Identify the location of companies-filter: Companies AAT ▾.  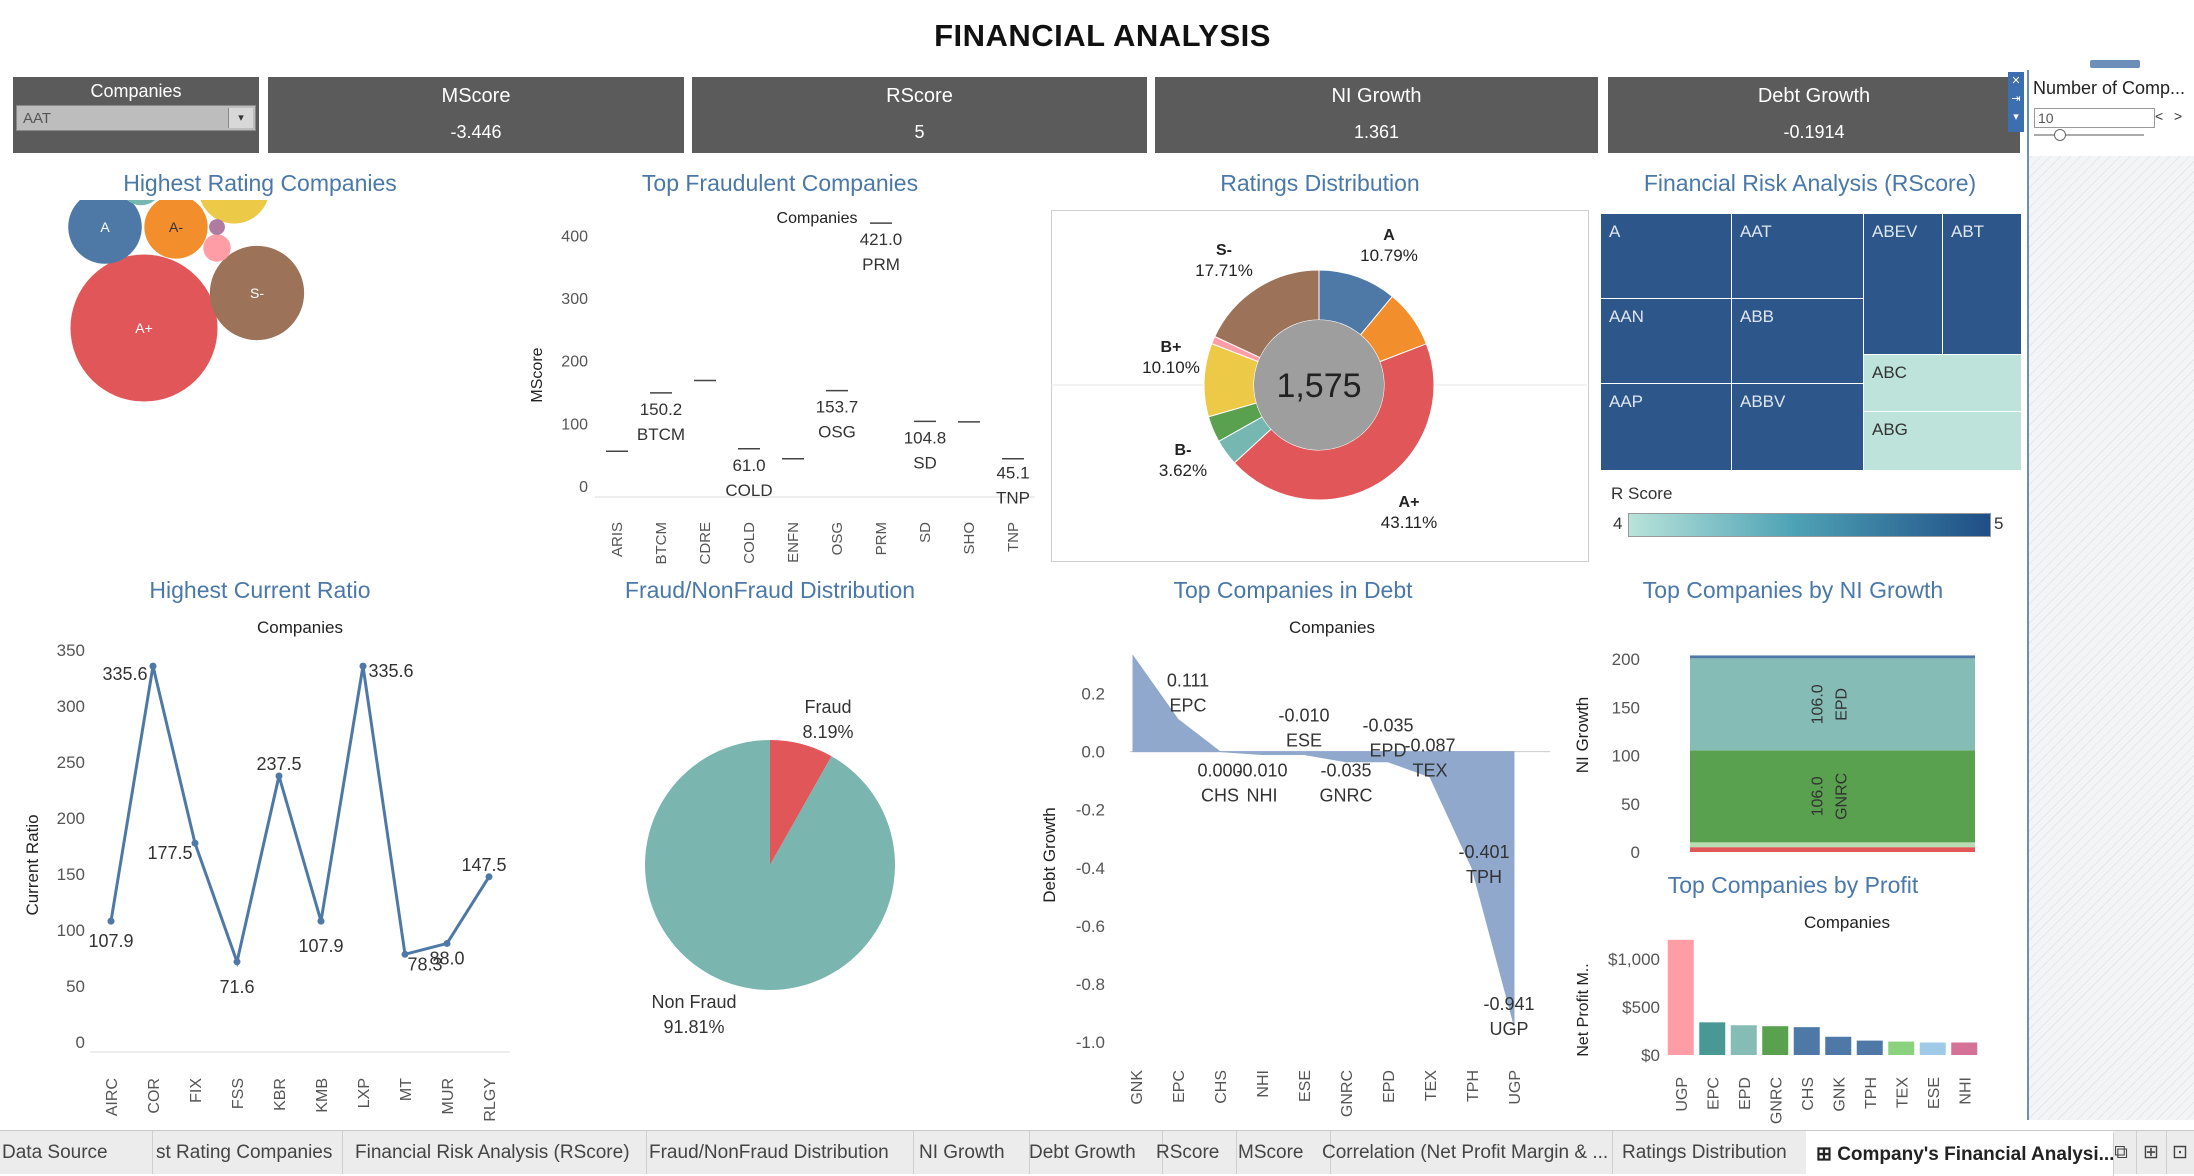
(136, 115).